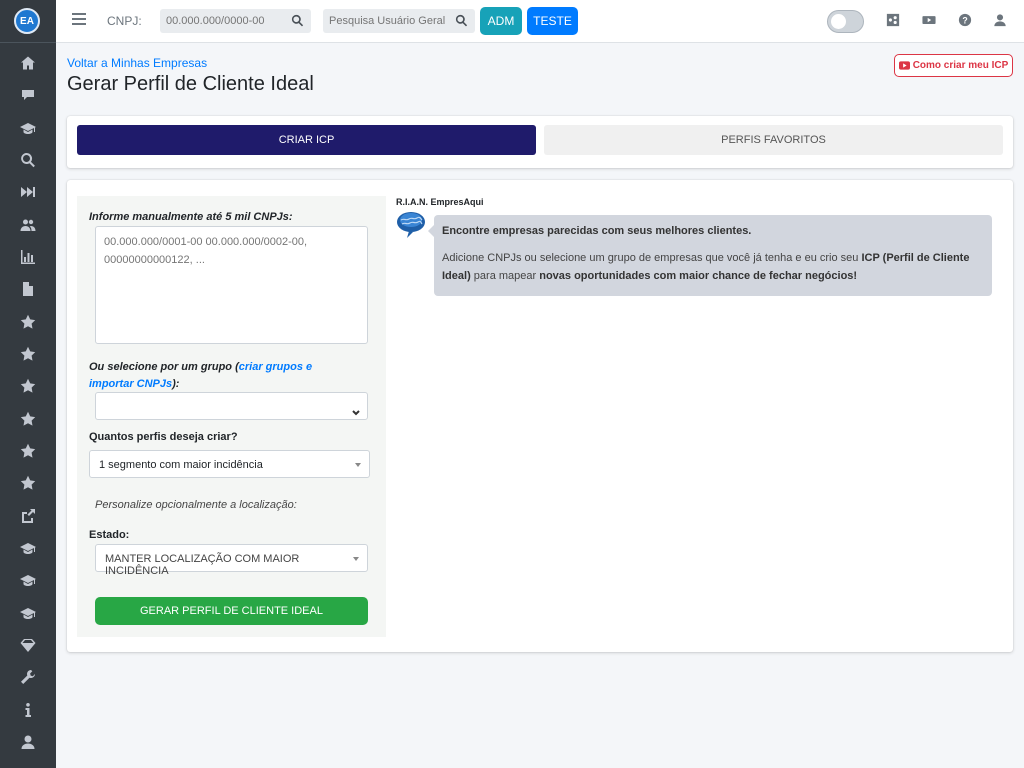  I want to click on cnpj-list-label: Informe manualmente até 5 mil CNPJs:, so click(191, 217).